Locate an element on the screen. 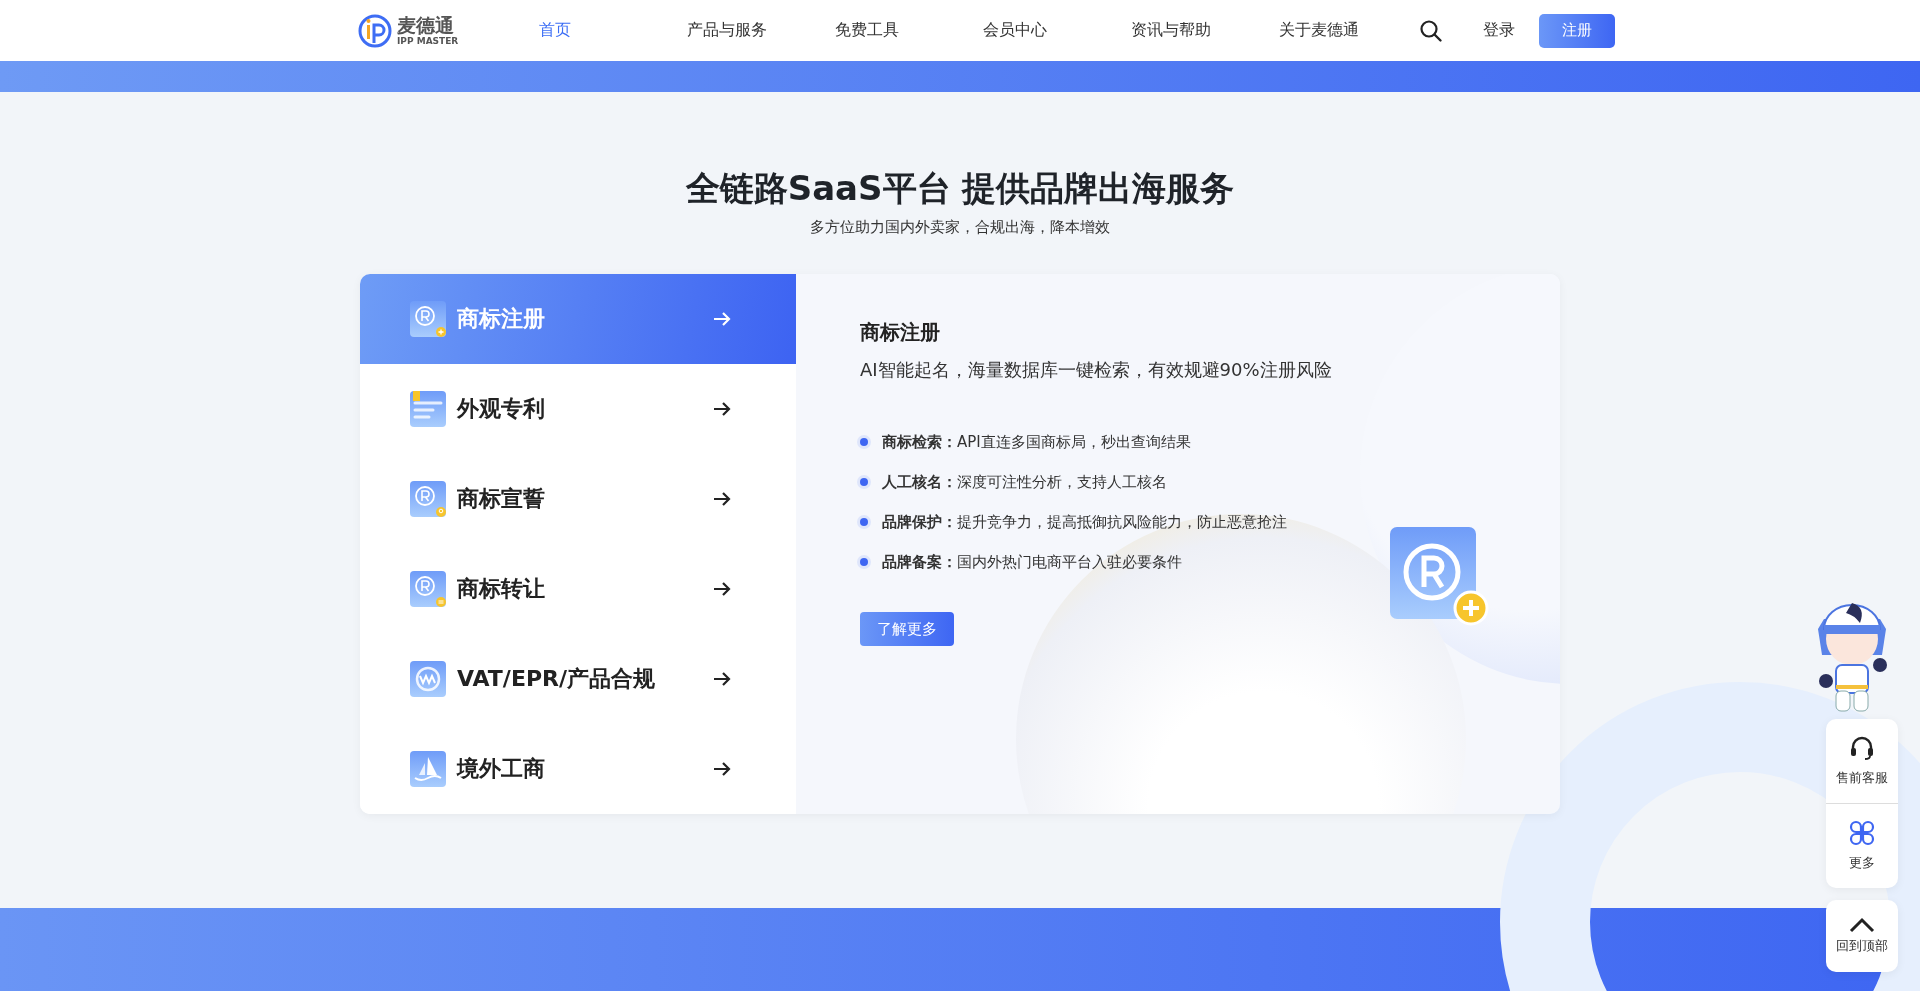 The width and height of the screenshot is (1920, 991). grid-icon is located at coordinates (1862, 833).